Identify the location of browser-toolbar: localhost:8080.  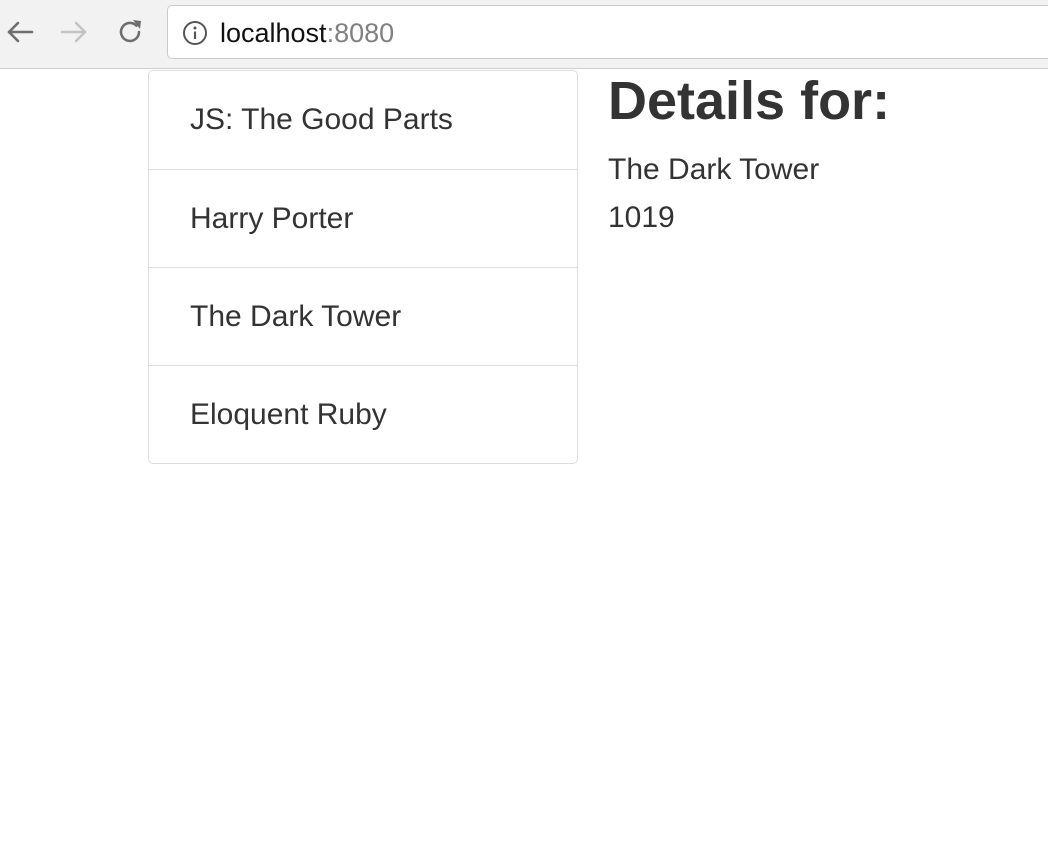
(524, 34).